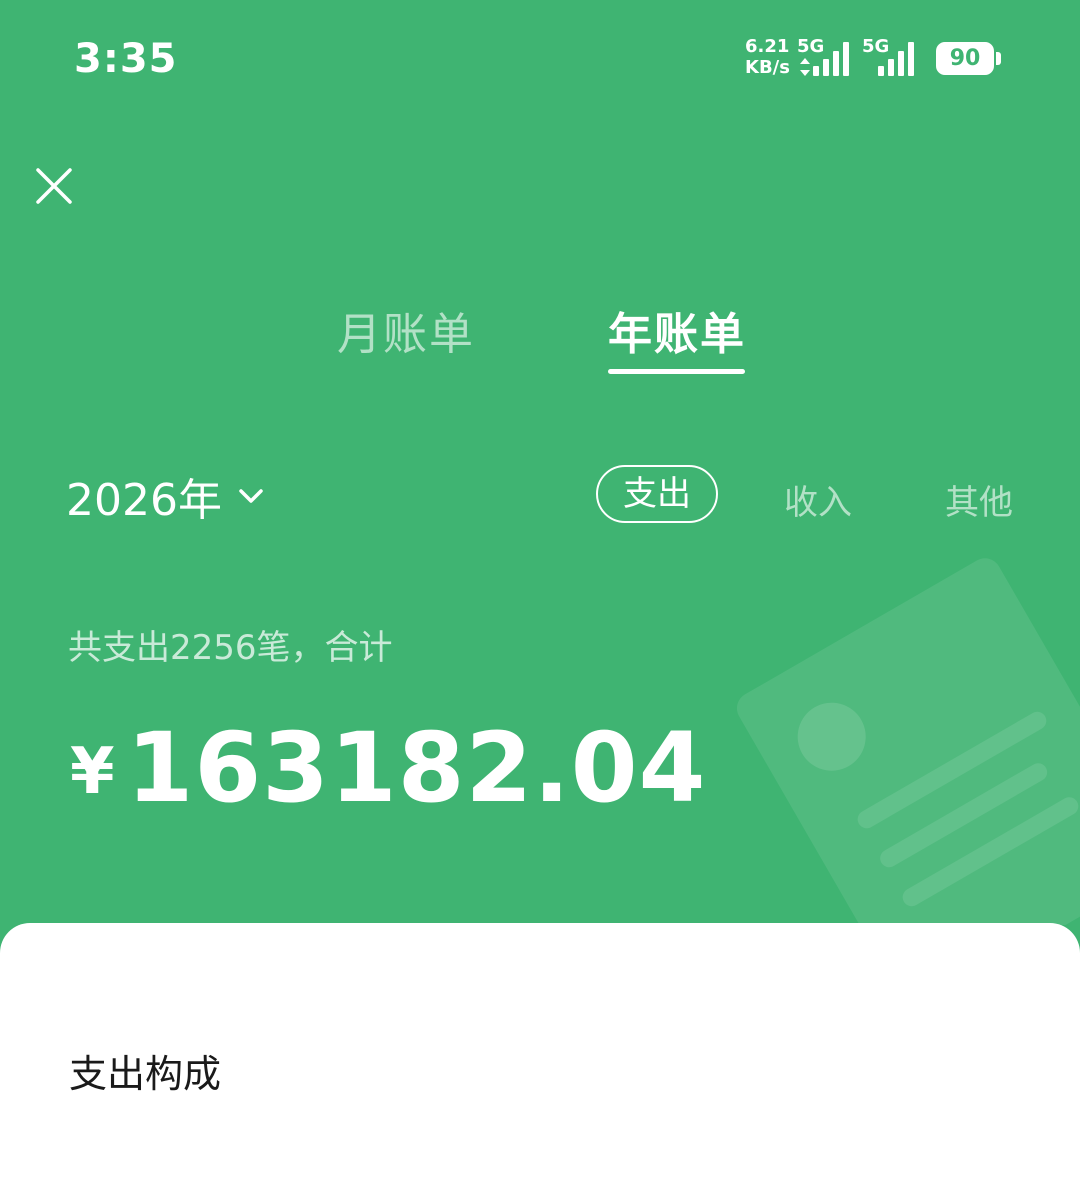 This screenshot has width=1080, height=1196. I want to click on close-button, so click(54, 186).